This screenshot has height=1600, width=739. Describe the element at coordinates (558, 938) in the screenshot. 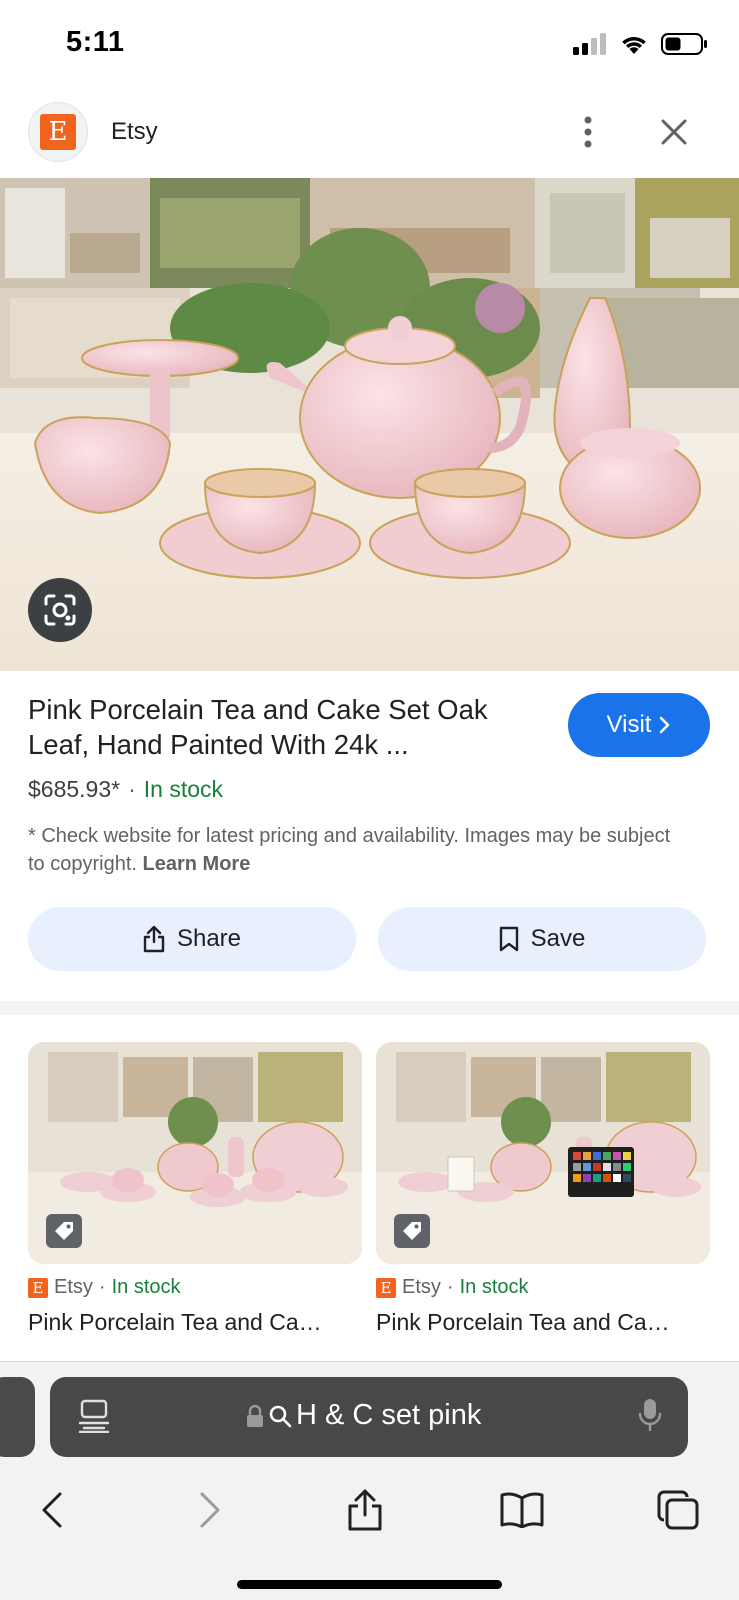

I see `save-label: Save` at that location.